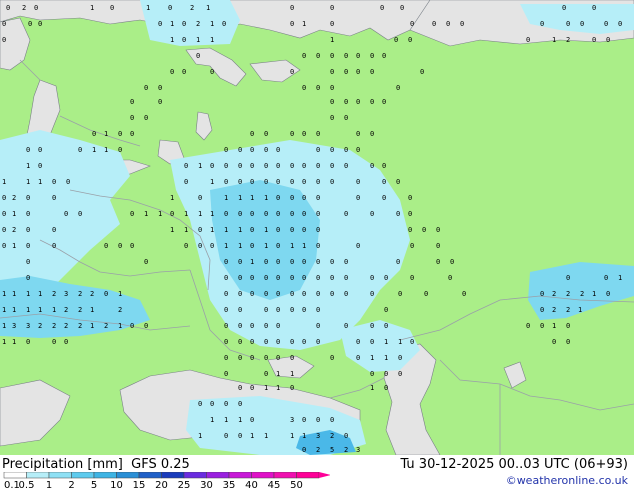  Describe the element at coordinates (184, 485) in the screenshot. I see `scale-label: 25` at that location.